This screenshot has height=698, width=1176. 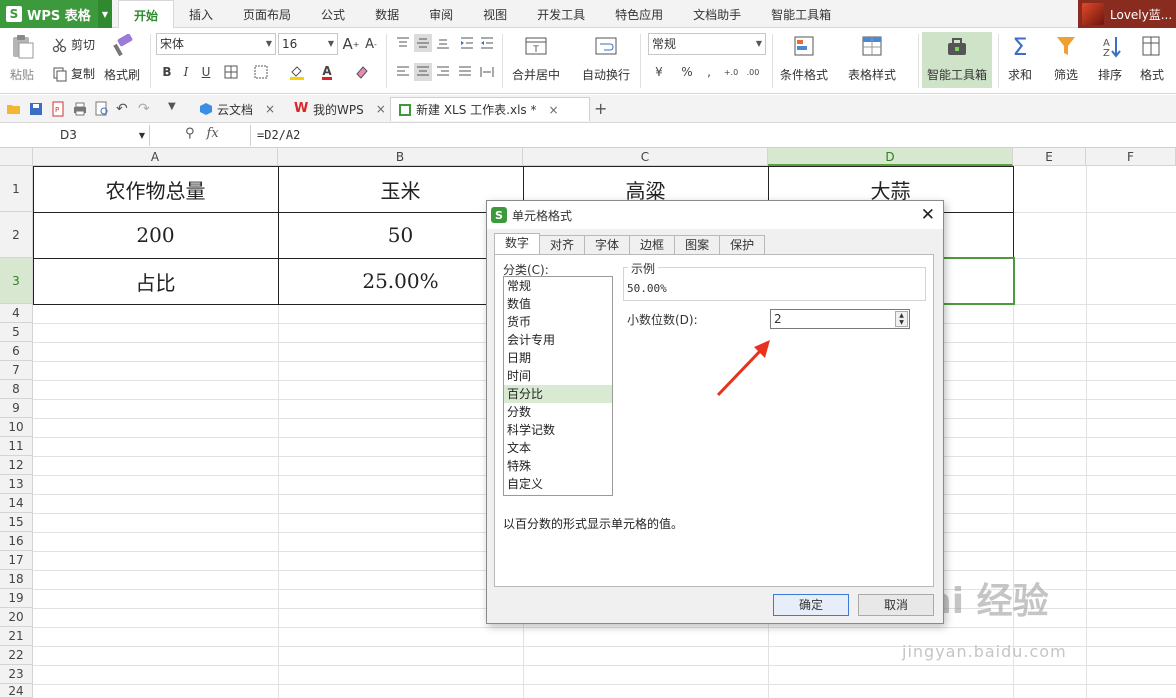 I want to click on tab-special: 特色应用, so click(x=639, y=14).